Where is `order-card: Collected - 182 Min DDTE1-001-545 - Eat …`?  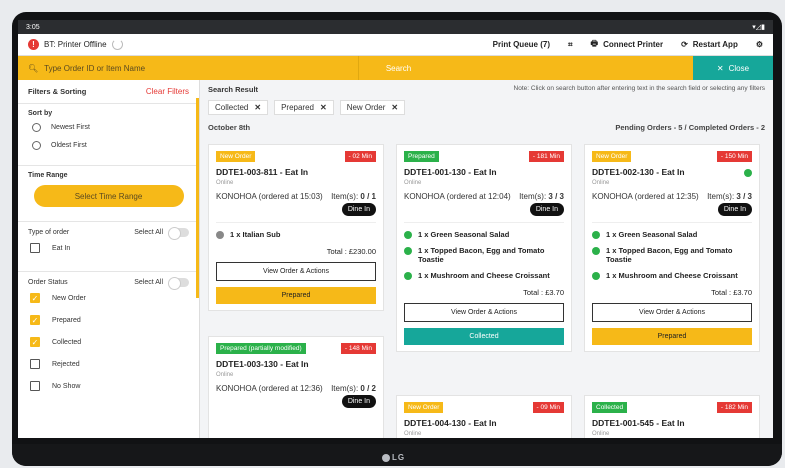
order-card: Collected - 182 Min DDTE1-001-545 - Eat … is located at coordinates (672, 416).